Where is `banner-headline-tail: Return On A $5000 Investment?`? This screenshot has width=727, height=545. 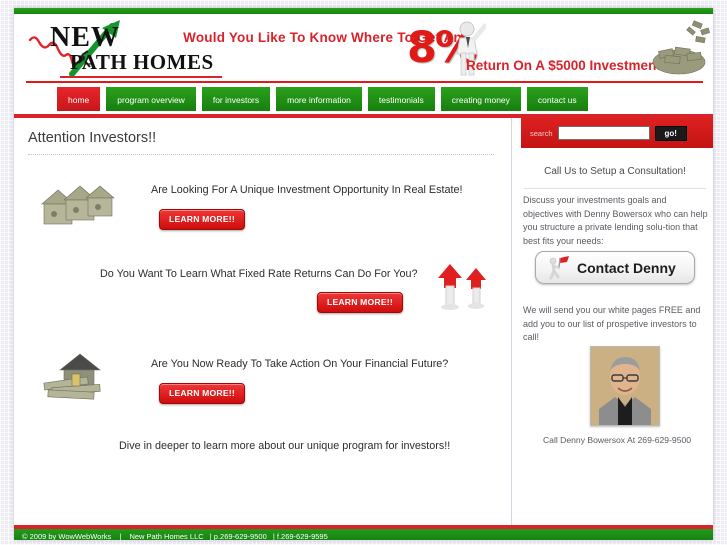 banner-headline-tail: Return On A $5000 Investment? is located at coordinates (568, 65).